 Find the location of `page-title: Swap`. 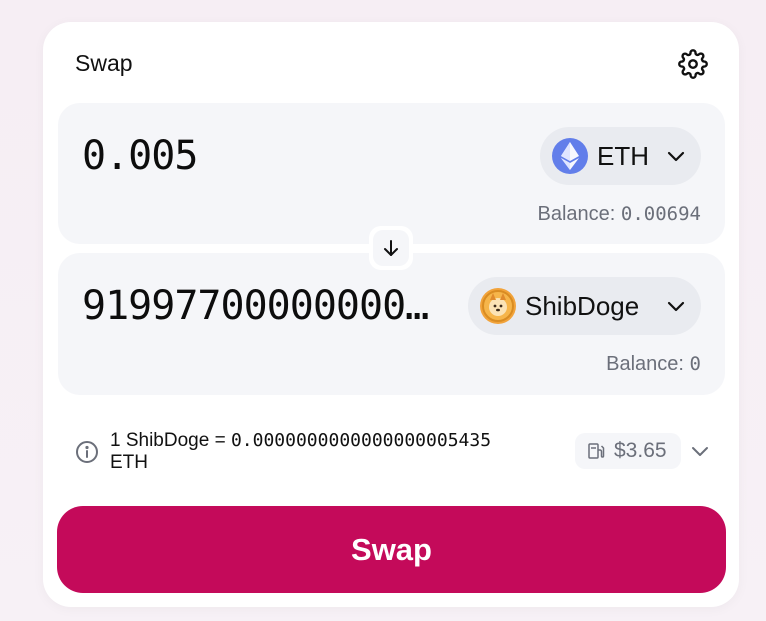

page-title: Swap is located at coordinates (104, 63).